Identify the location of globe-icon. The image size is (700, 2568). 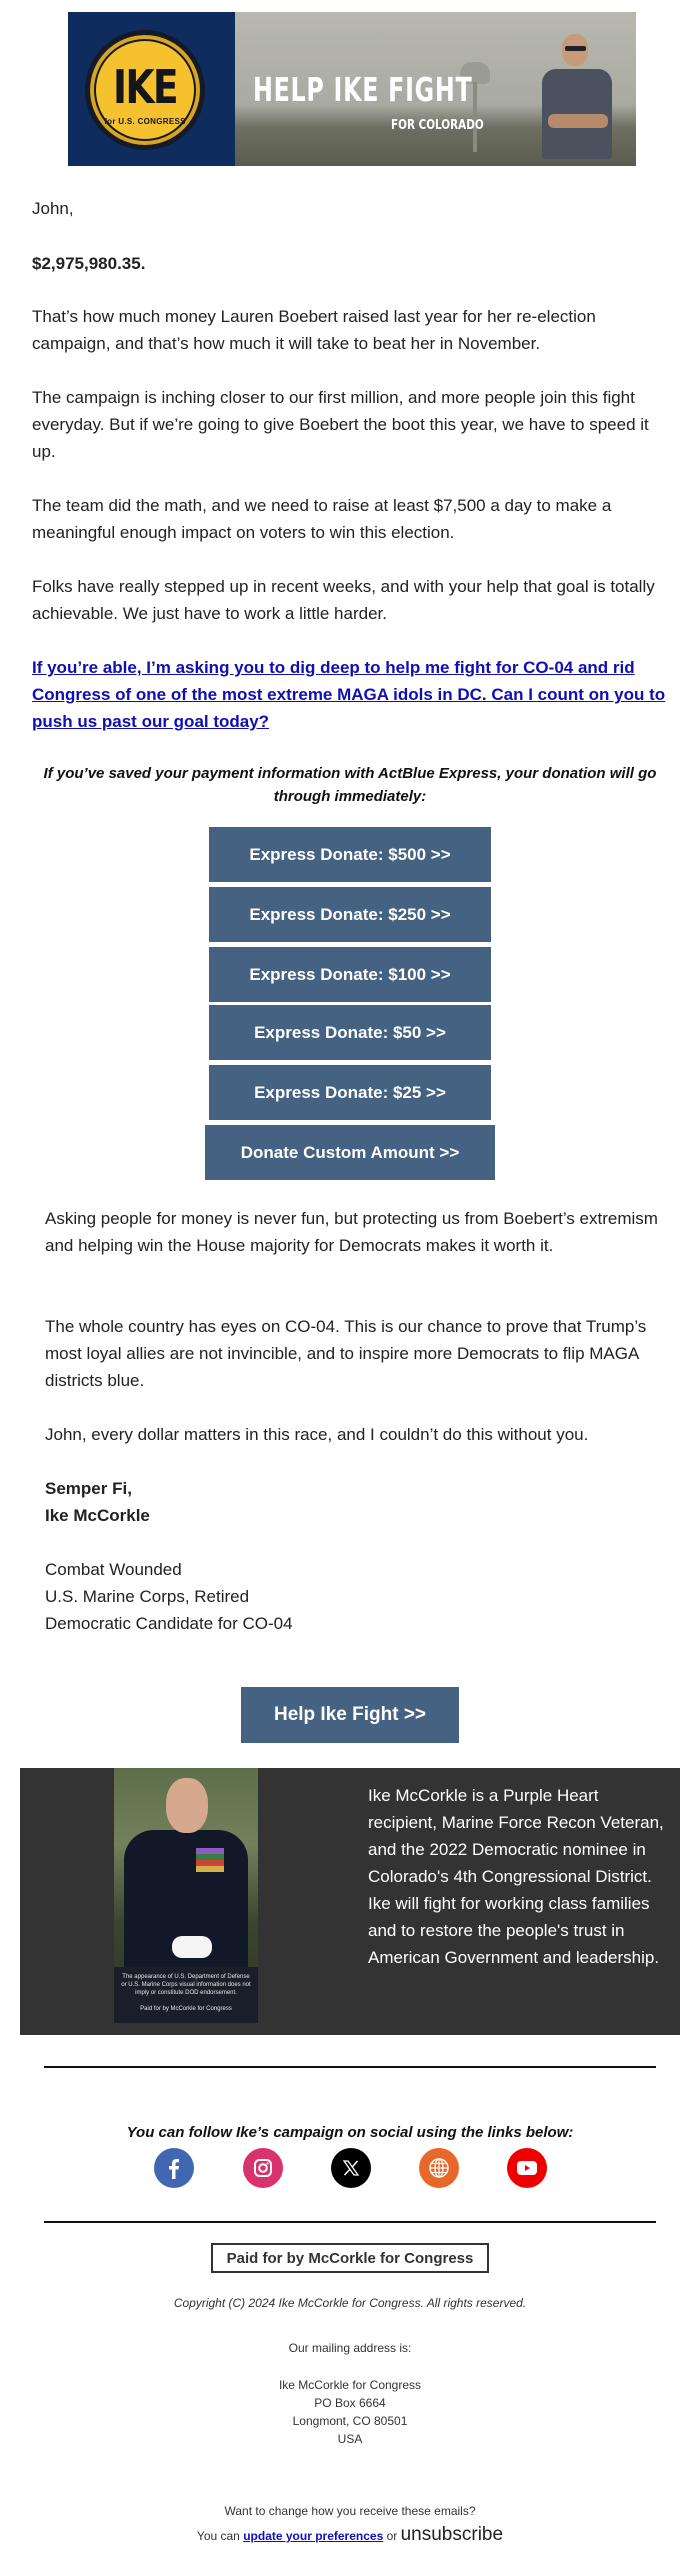
(439, 2168).